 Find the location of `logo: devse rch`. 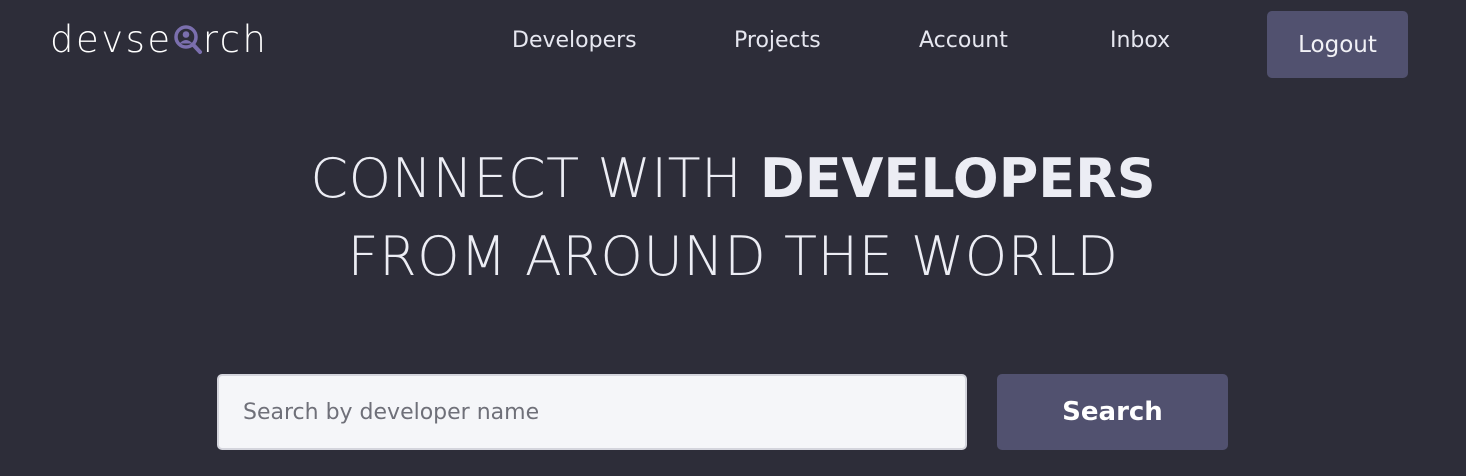

logo: devse rch is located at coordinates (159, 39).